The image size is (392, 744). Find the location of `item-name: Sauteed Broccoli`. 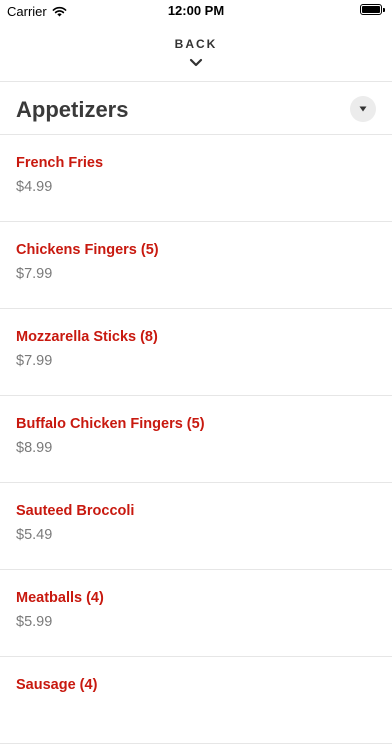

item-name: Sauteed Broccoli is located at coordinates (75, 511).